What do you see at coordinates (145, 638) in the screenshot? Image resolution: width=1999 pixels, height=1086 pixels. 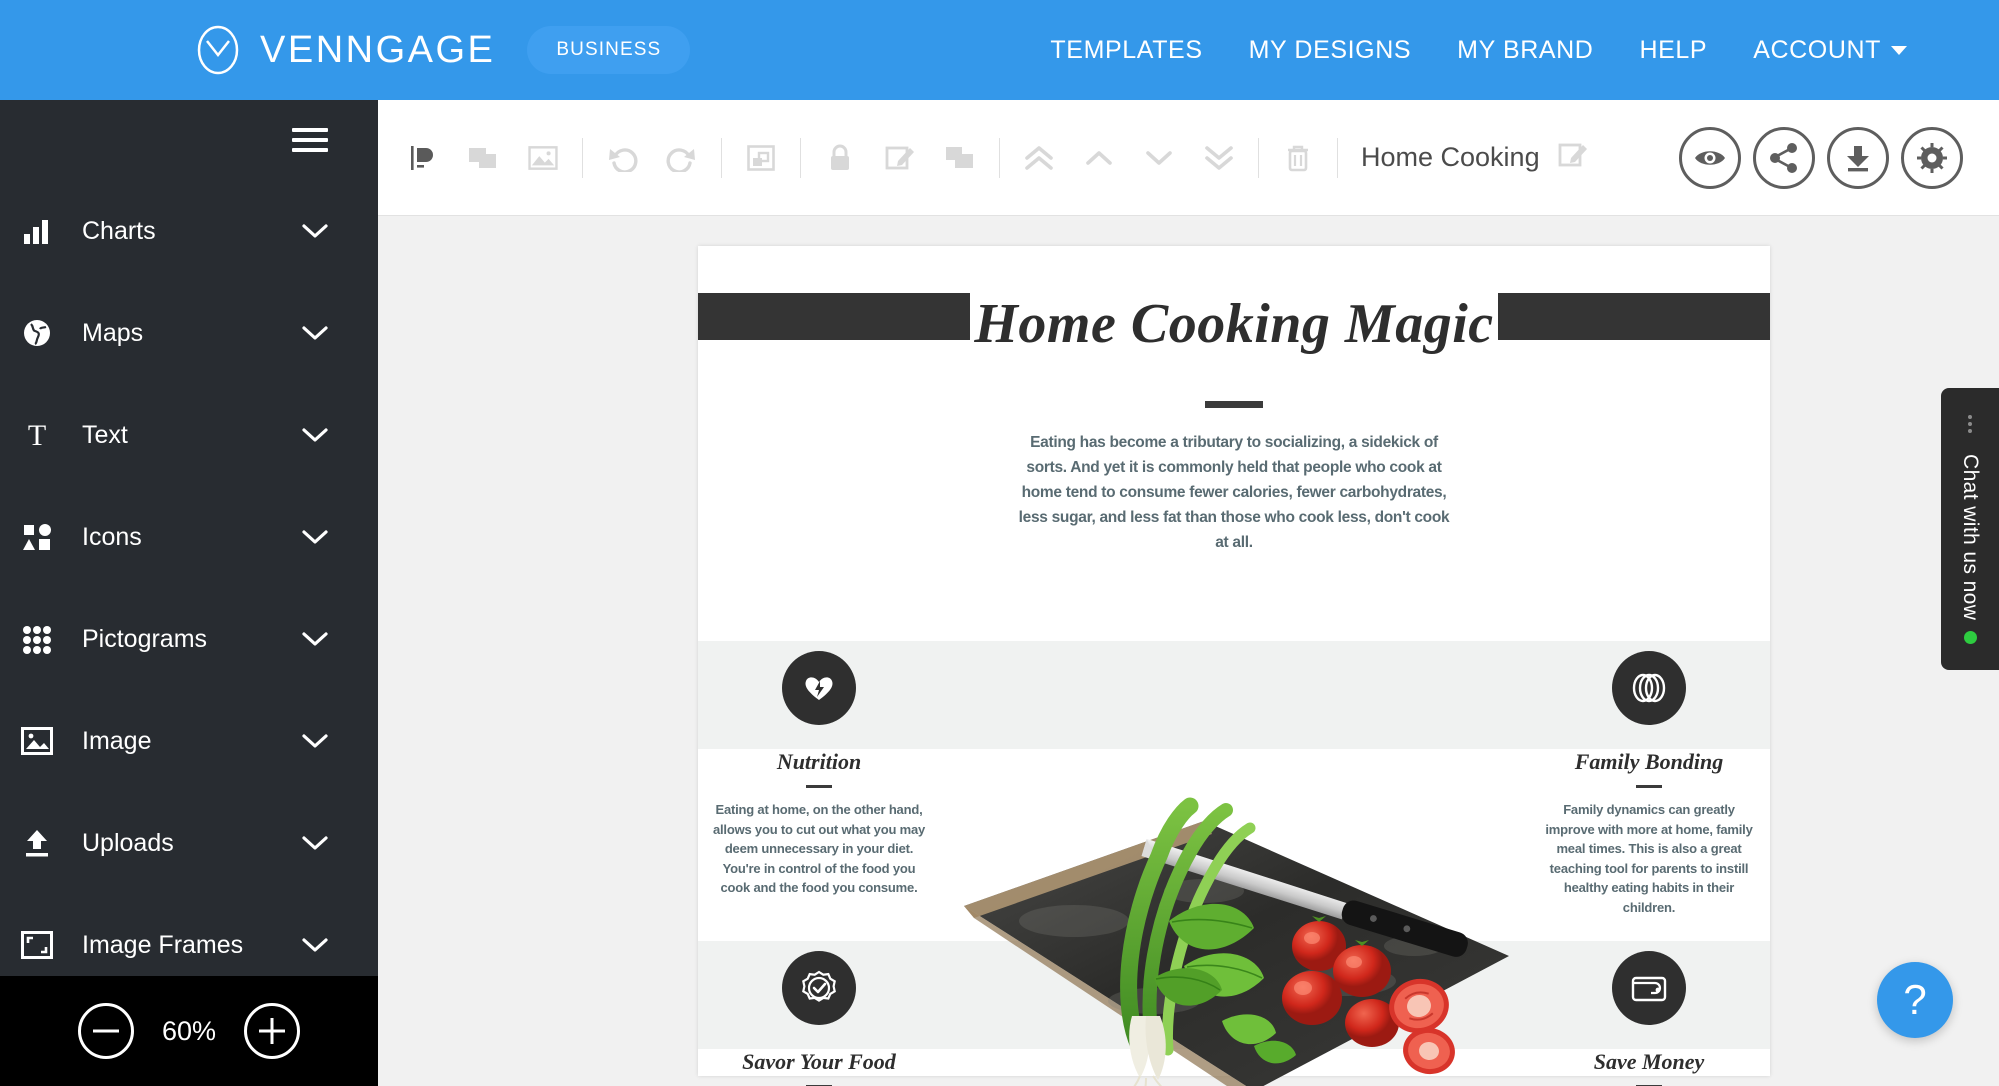 I see `sidebar-label-pictograms: Pictograms` at bounding box center [145, 638].